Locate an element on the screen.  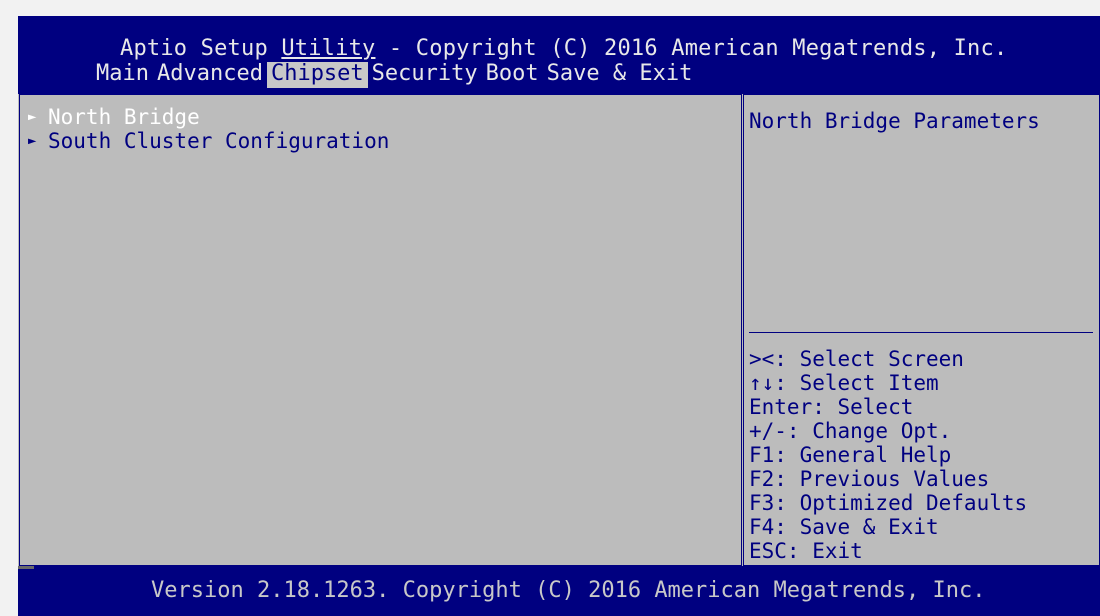
key-help-f2: F2: Previous Values is located at coordinates (869, 479).